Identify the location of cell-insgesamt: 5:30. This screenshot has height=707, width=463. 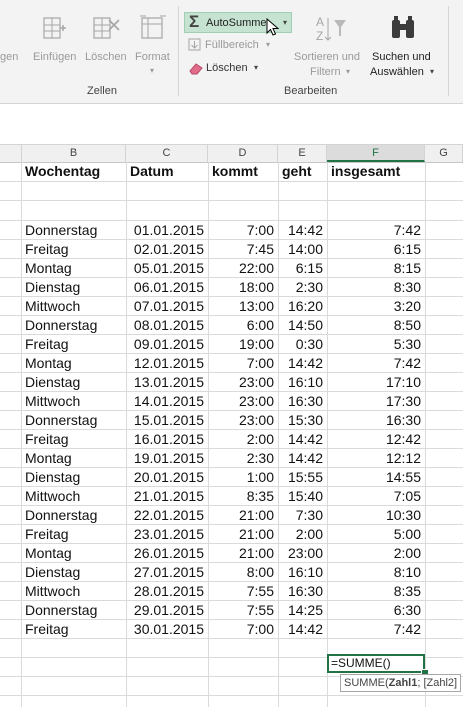
(376, 344).